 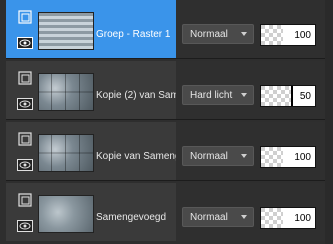 I want to click on layer-info-area: Kopie van Samengev, so click(x=91, y=151).